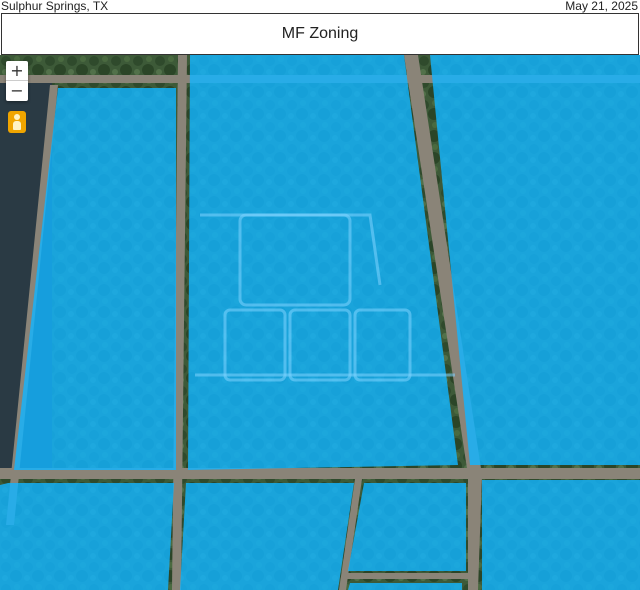 The image size is (640, 590). I want to click on location-label: Sulphur Springs, TX, so click(55, 6).